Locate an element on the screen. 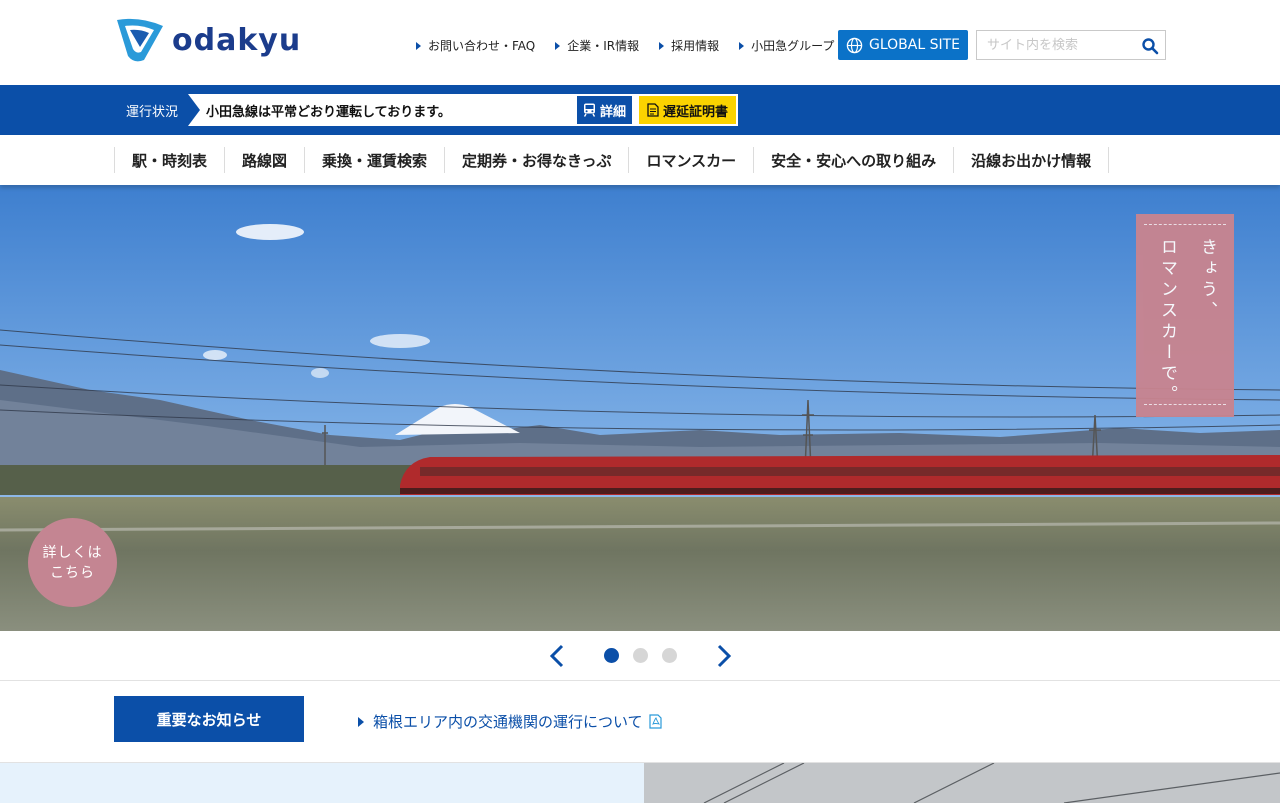  logo-mark-icon is located at coordinates (140, 40).